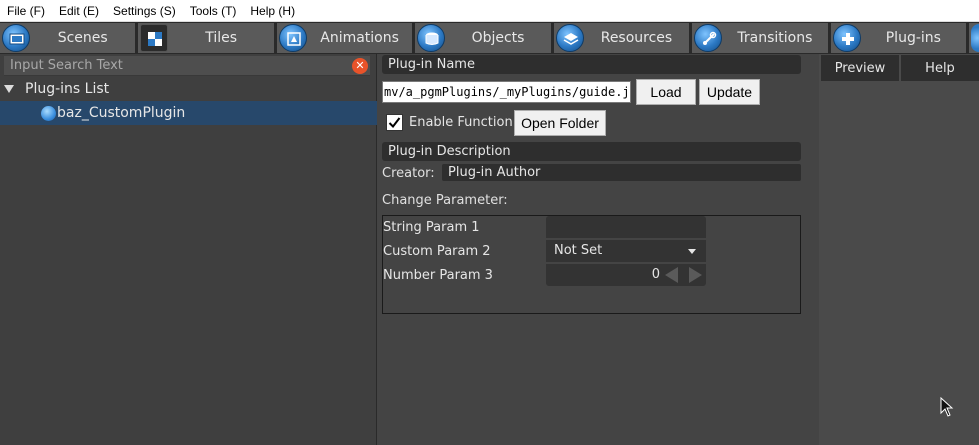 The width and height of the screenshot is (979, 445). I want to click on transitions-icon, so click(708, 38).